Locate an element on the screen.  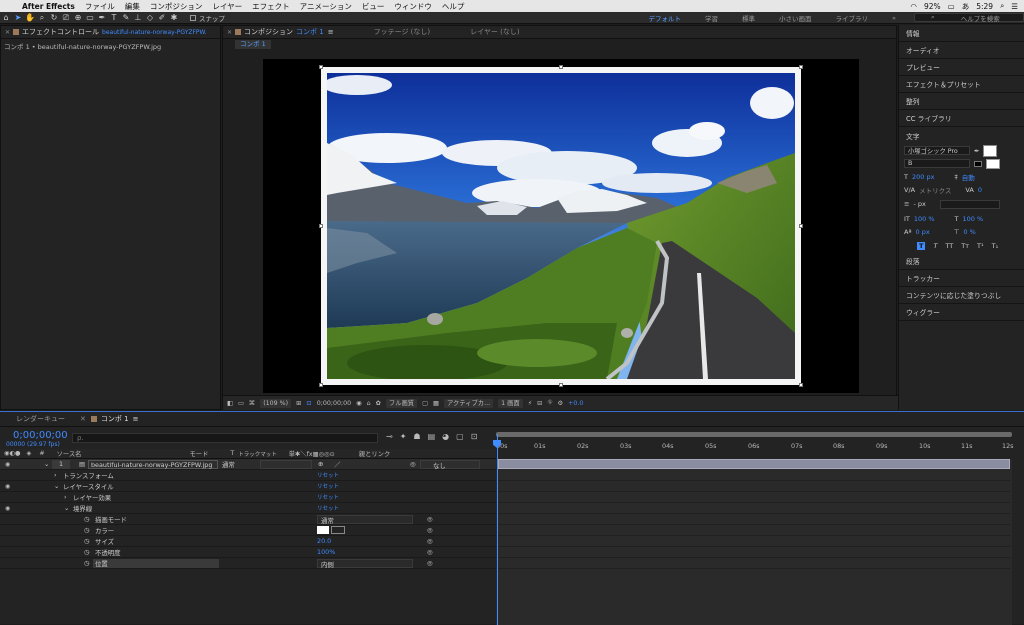
timeline-icon: ⊟ is located at coordinates (539, 403).